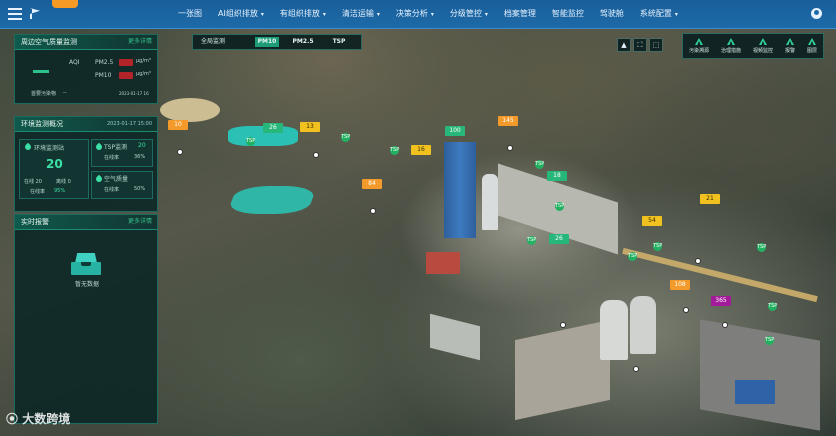 The width and height of the screenshot is (836, 436). Describe the element at coordinates (63, 182) in the screenshot. I see `offline-count: 离线 0` at that location.